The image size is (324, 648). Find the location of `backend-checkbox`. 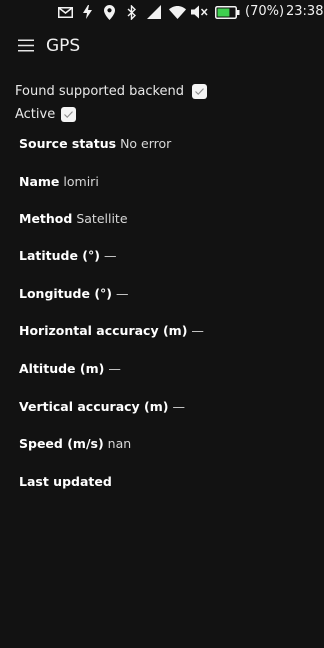

backend-checkbox is located at coordinates (200, 91).